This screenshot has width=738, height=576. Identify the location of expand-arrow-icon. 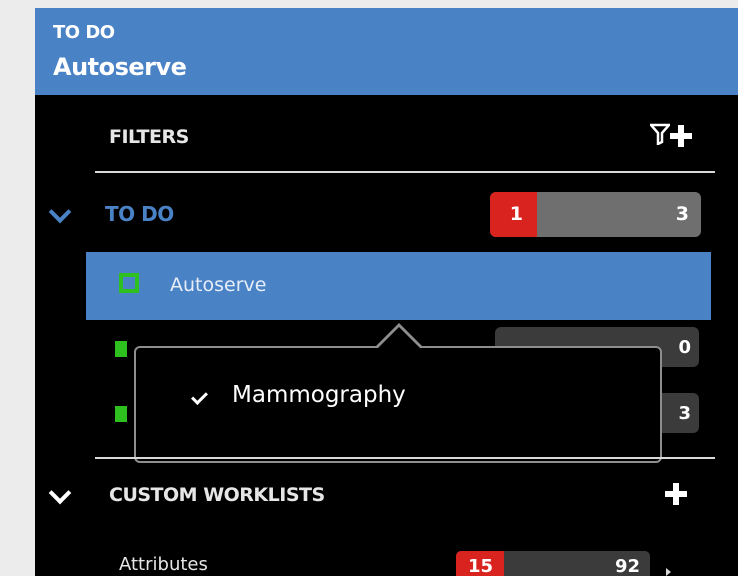
(668, 572).